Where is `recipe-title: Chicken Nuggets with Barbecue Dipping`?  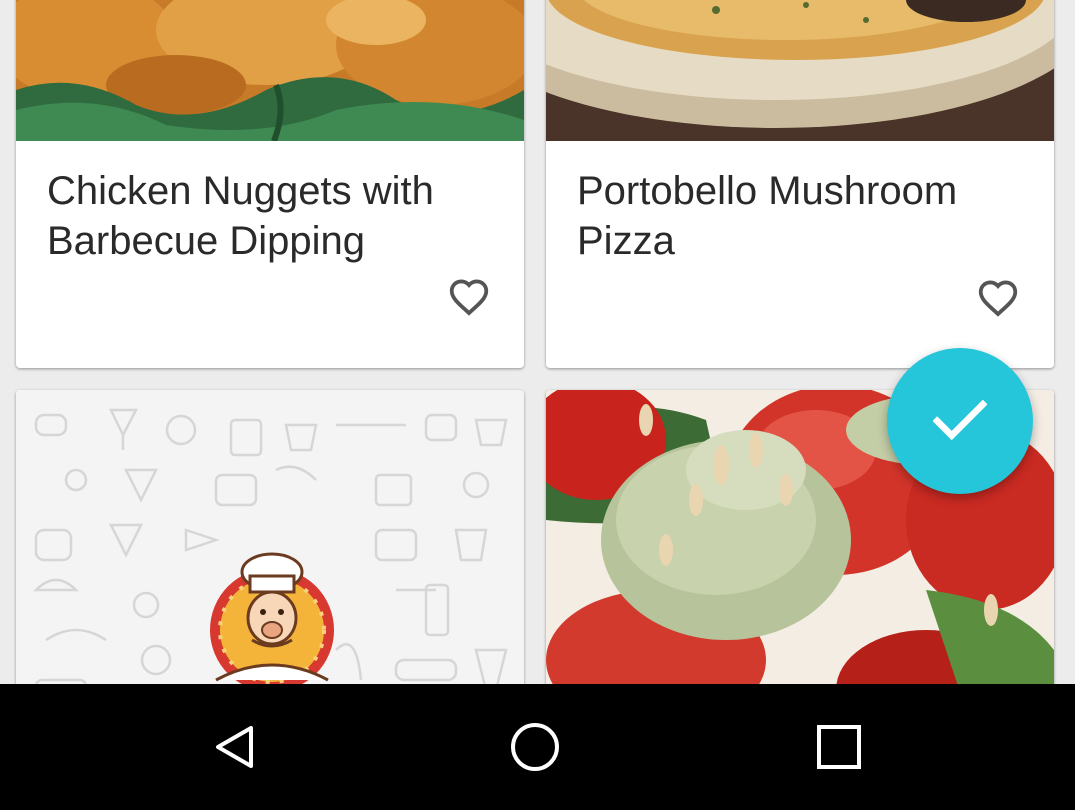
recipe-title: Chicken Nuggets with Barbecue Dipping is located at coordinates (240, 216).